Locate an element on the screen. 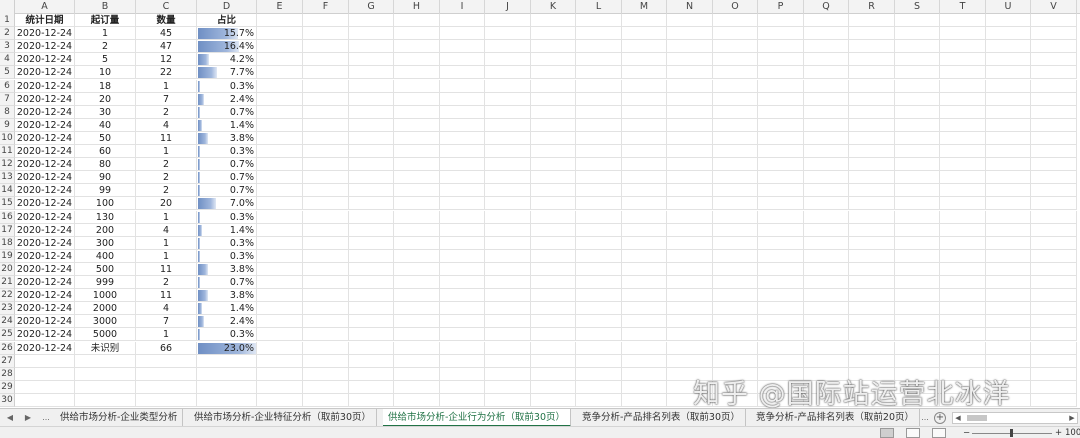 The width and height of the screenshot is (1080, 438). cell-I13 is located at coordinates (462, 178).